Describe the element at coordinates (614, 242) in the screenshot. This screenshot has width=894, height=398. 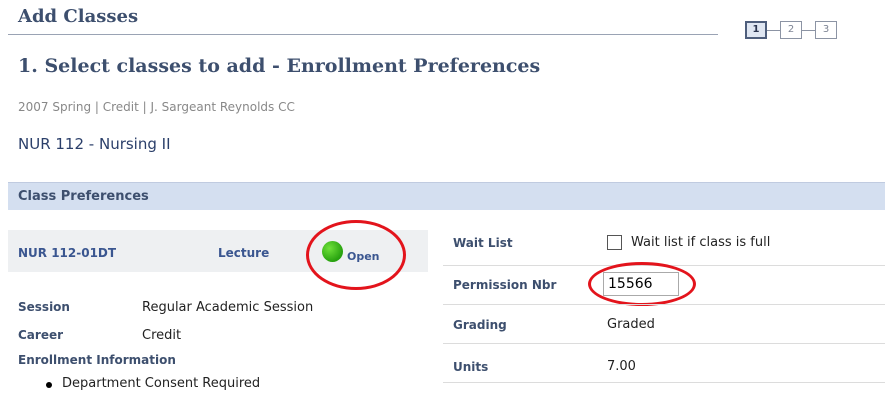
I see `wait-list-checkbox` at that location.